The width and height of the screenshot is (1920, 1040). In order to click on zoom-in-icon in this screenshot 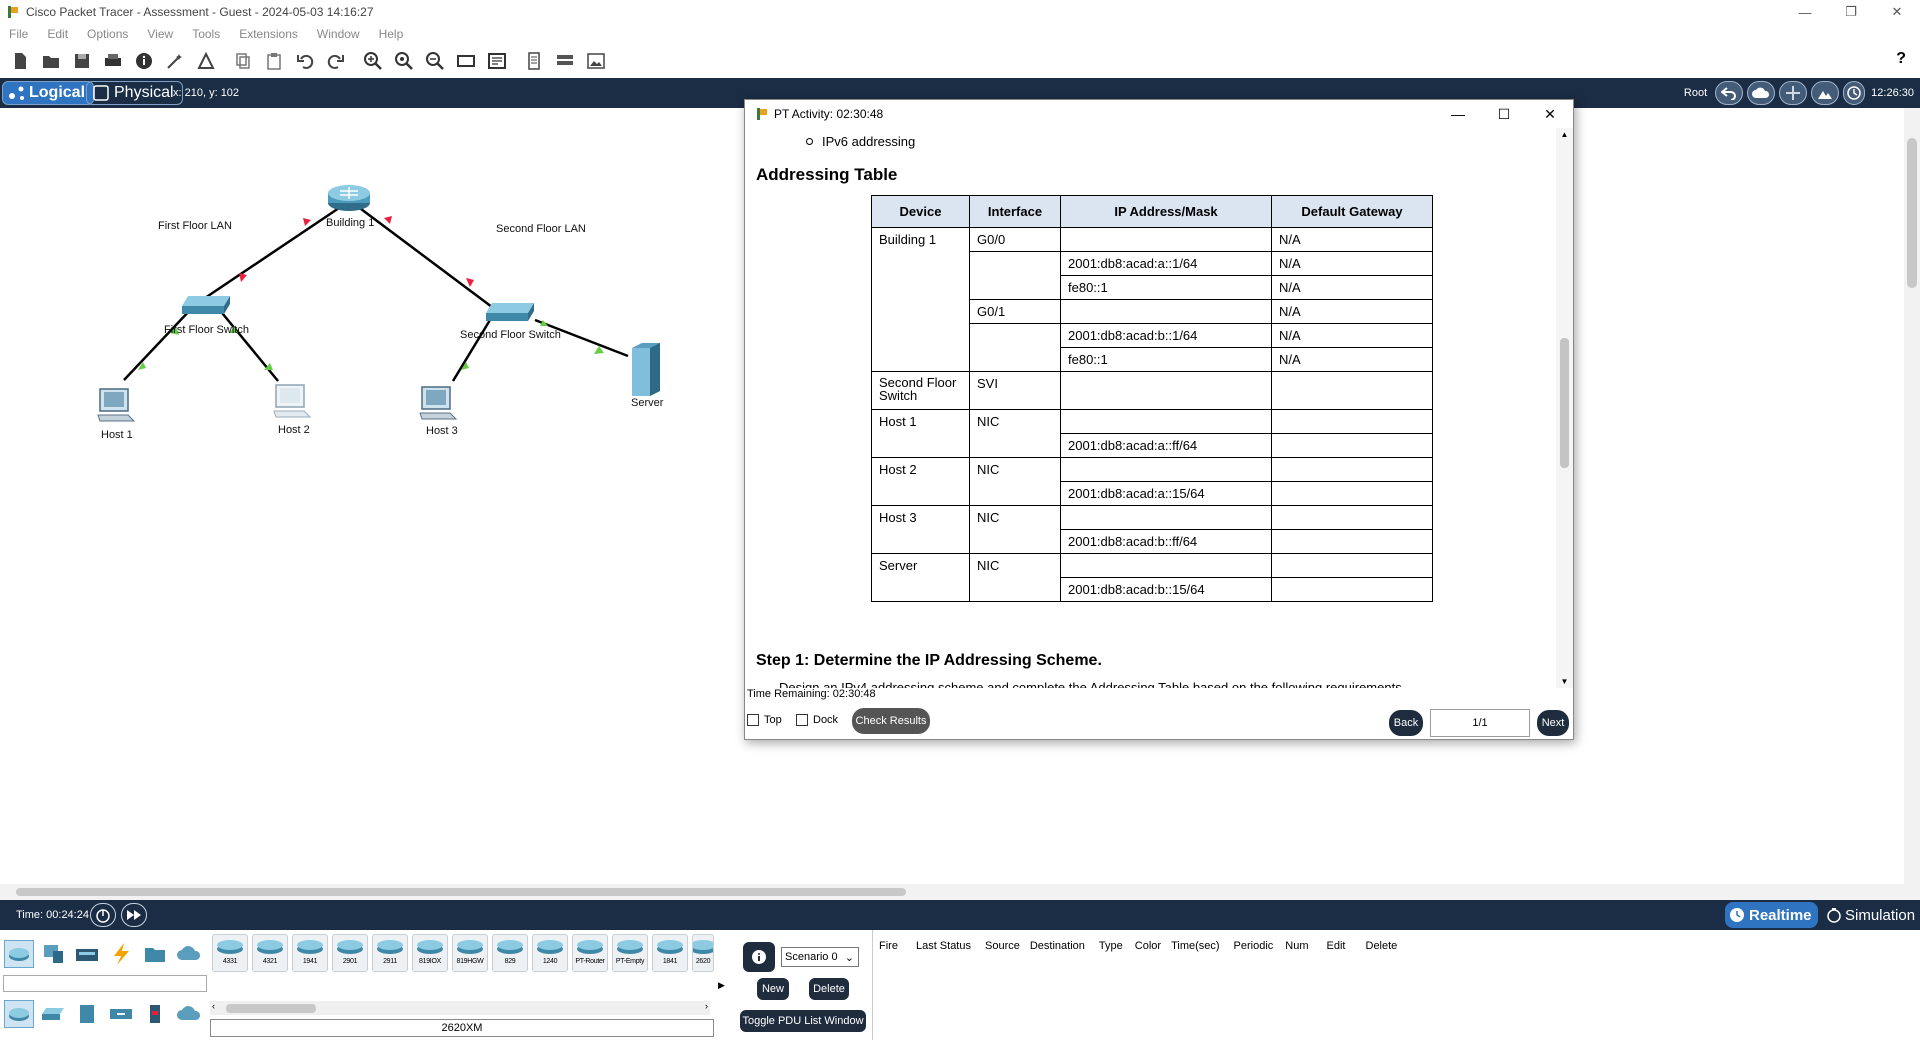, I will do `click(373, 61)`.